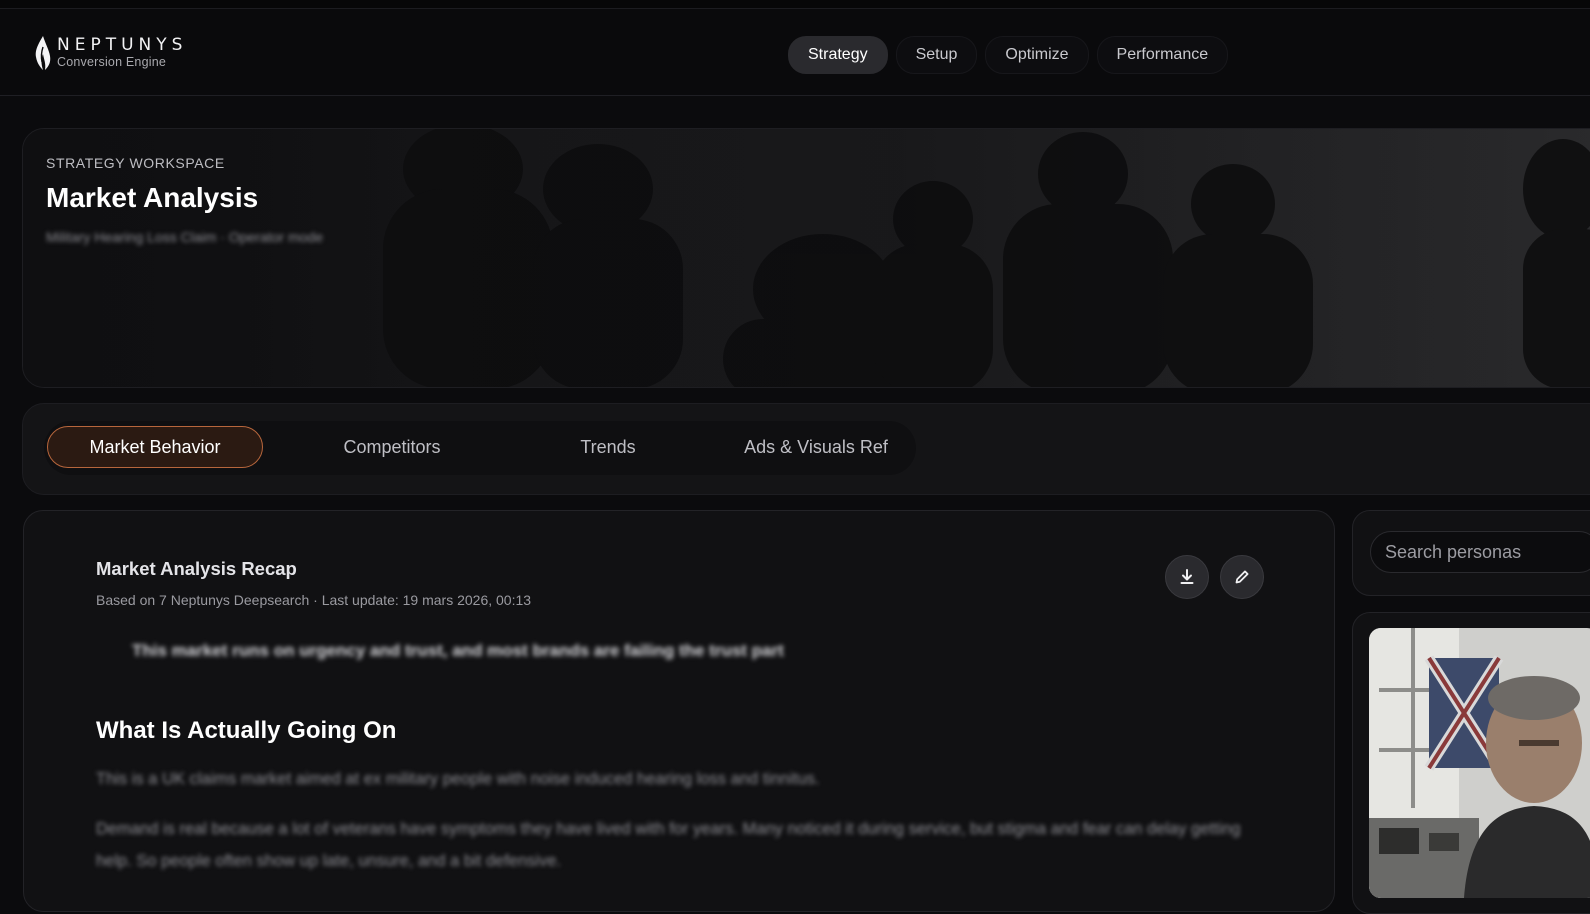 Image resolution: width=1590 pixels, height=914 pixels. I want to click on persona-search-panel, so click(1471, 553).